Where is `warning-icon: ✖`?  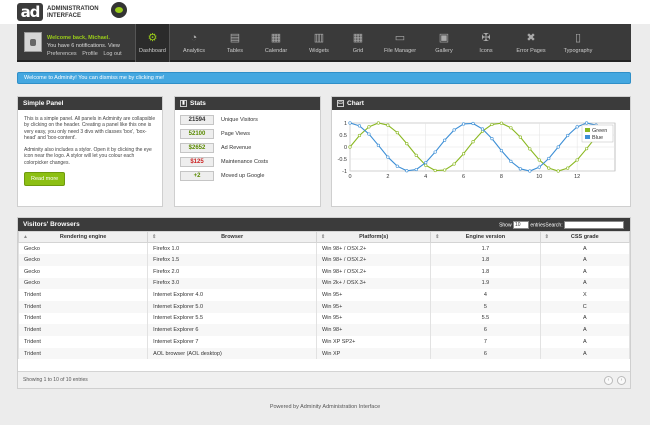
warning-icon: ✖ is located at coordinates (531, 38).